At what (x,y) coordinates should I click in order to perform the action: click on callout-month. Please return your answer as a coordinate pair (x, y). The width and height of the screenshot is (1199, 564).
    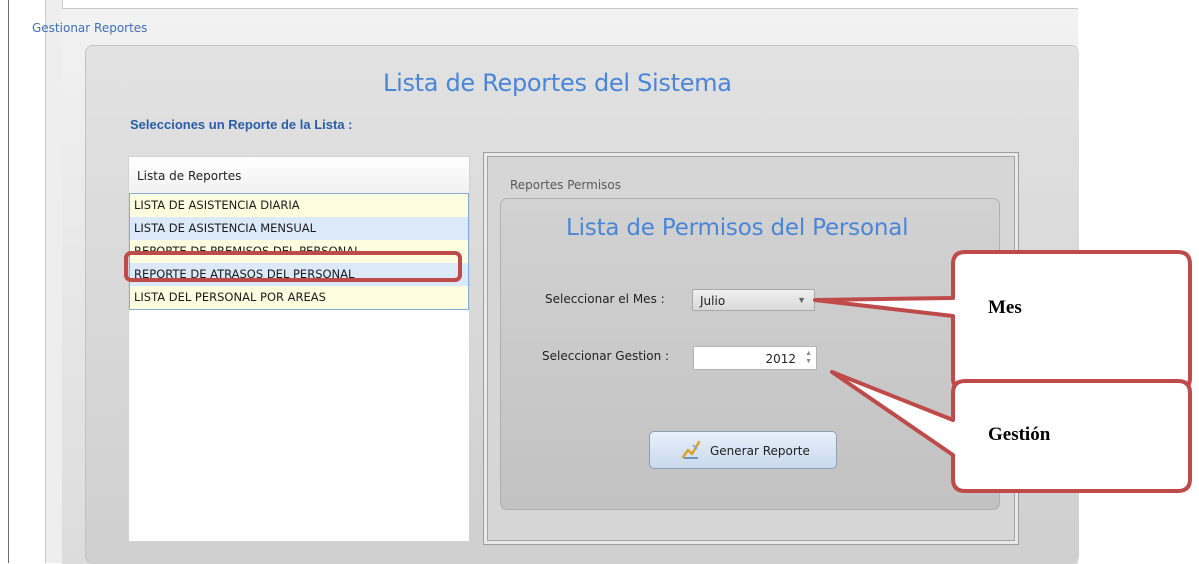
    Looking at the image, I should click on (1002, 321).